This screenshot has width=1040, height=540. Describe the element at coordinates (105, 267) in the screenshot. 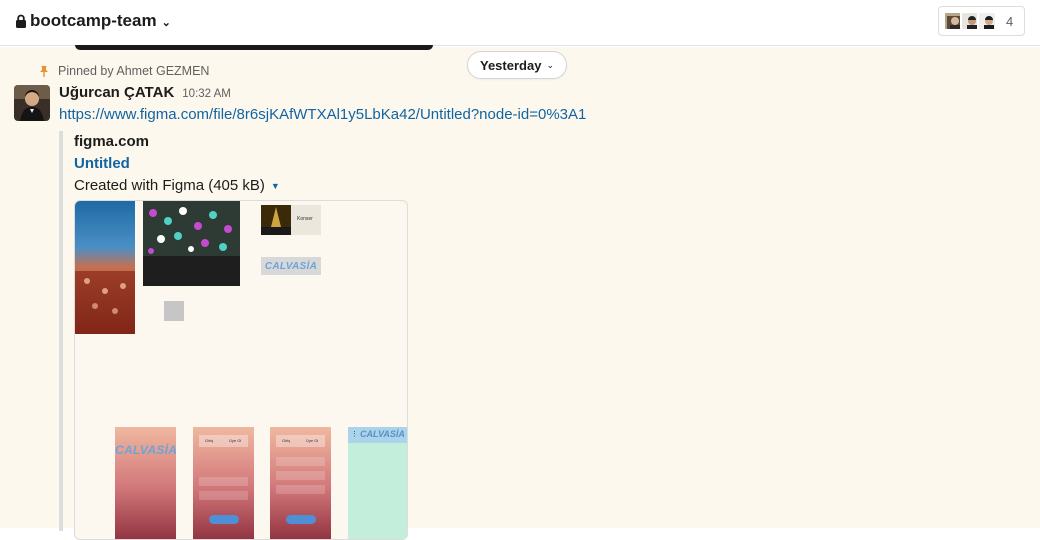

I see `concert-frame-image` at that location.